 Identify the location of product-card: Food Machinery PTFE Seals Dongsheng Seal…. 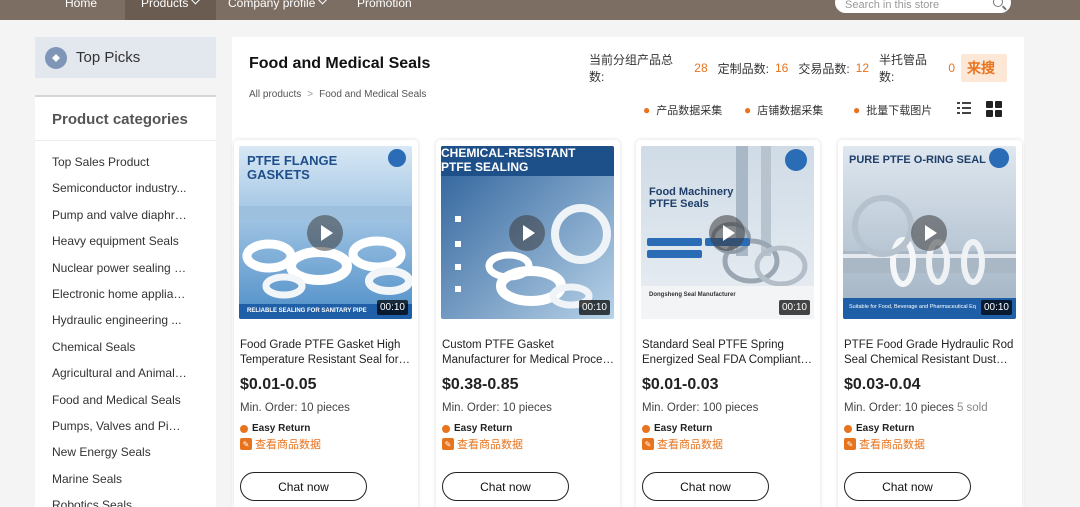
(728, 323).